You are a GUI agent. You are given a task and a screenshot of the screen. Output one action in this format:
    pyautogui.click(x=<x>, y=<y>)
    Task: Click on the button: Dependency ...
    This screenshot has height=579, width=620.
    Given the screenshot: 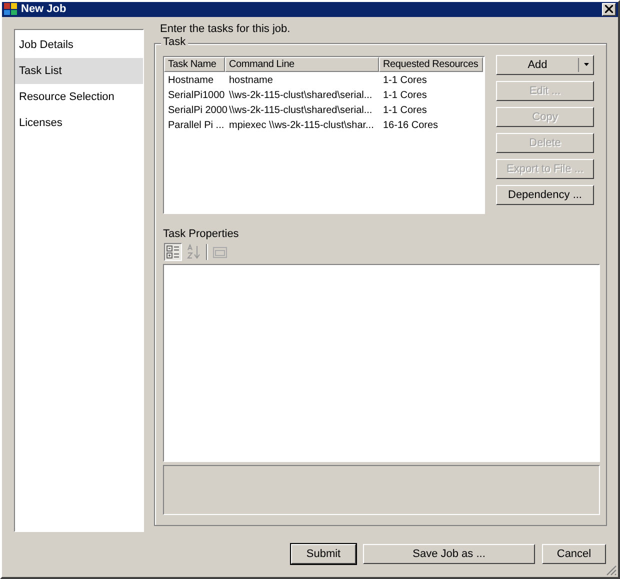 What is the action you would take?
    pyautogui.click(x=545, y=194)
    